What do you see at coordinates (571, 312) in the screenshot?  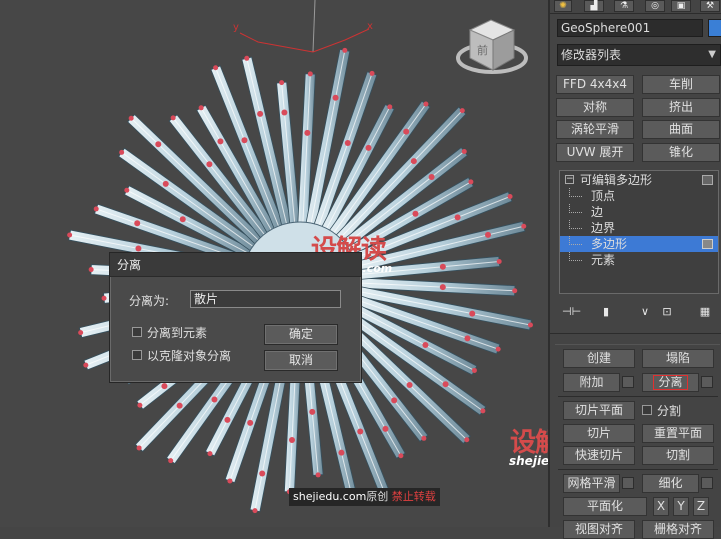 I see `pin-stack-icon: ⊣⊢` at bounding box center [571, 312].